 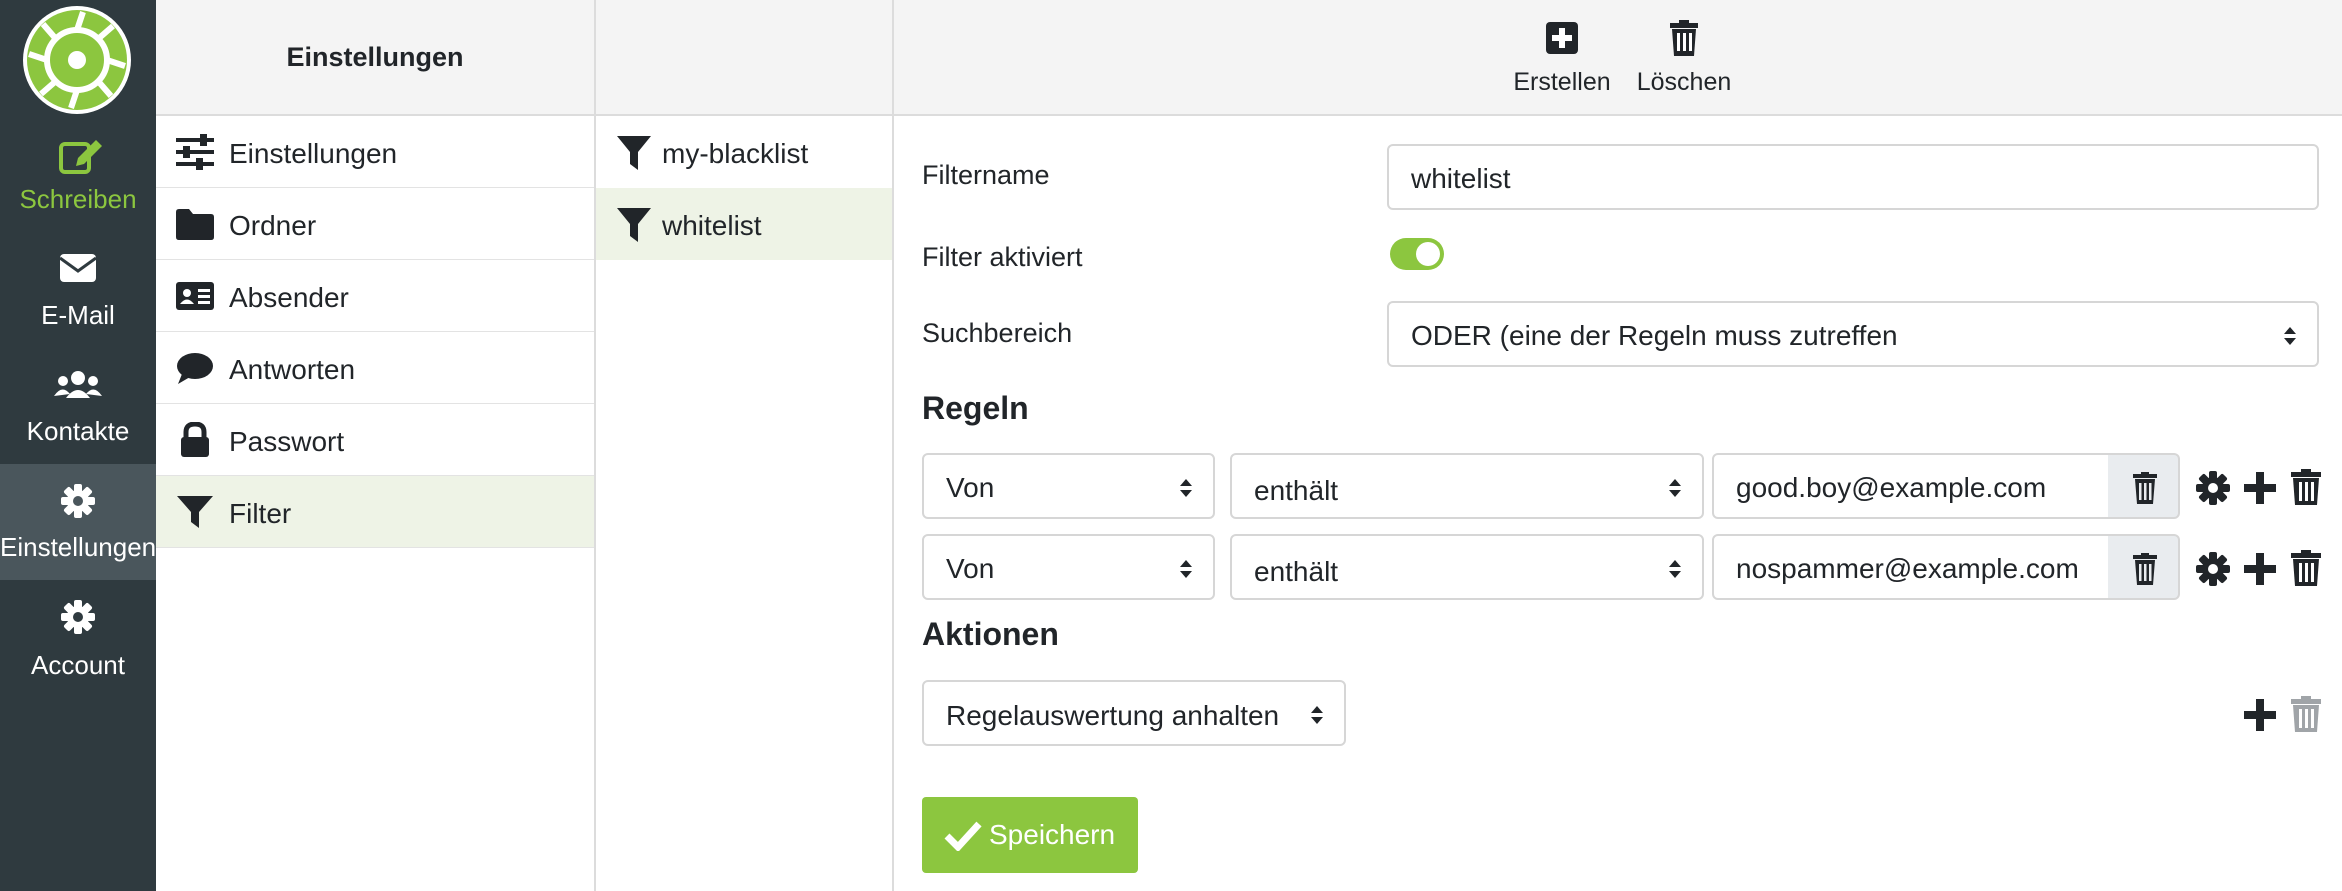 I want to click on sliders-icon, so click(x=195, y=152).